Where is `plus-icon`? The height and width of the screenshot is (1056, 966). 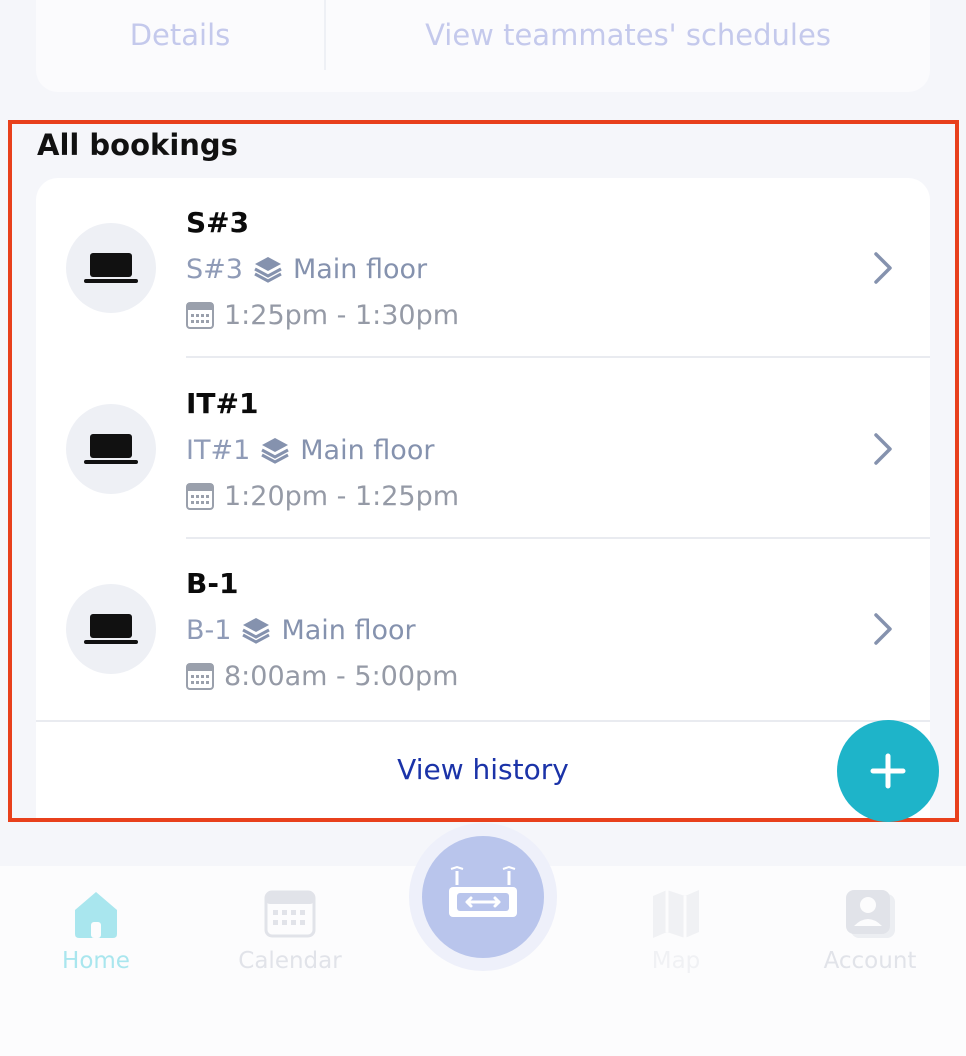 plus-icon is located at coordinates (888, 771).